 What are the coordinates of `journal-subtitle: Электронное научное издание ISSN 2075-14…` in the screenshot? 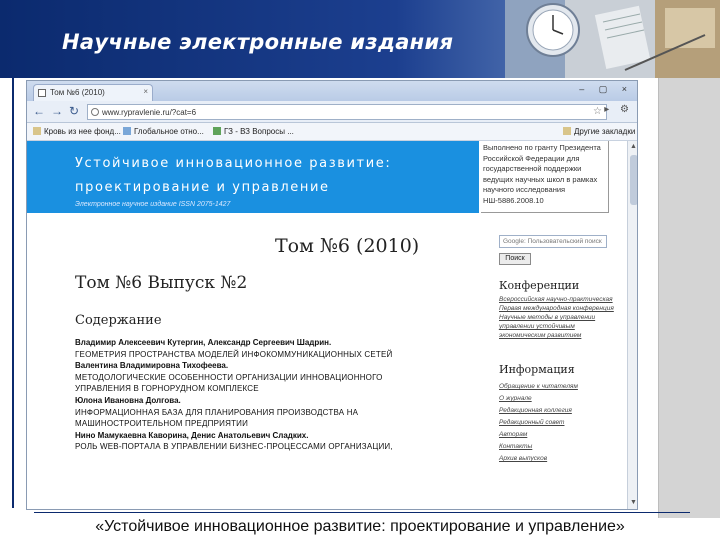 It's located at (153, 204).